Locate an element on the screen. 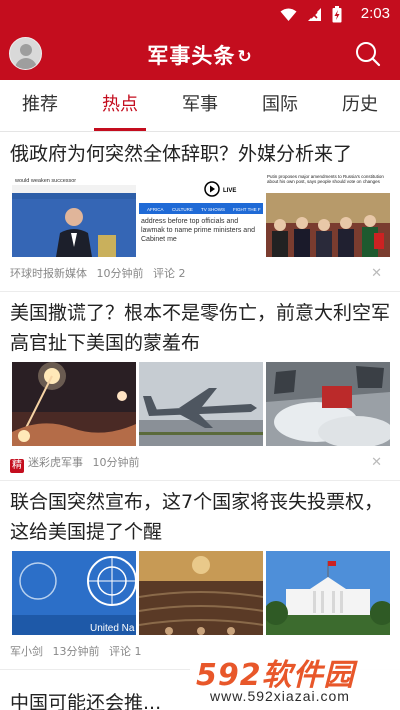 This screenshot has height=710, width=400. live-label: LIVE is located at coordinates (229, 191).